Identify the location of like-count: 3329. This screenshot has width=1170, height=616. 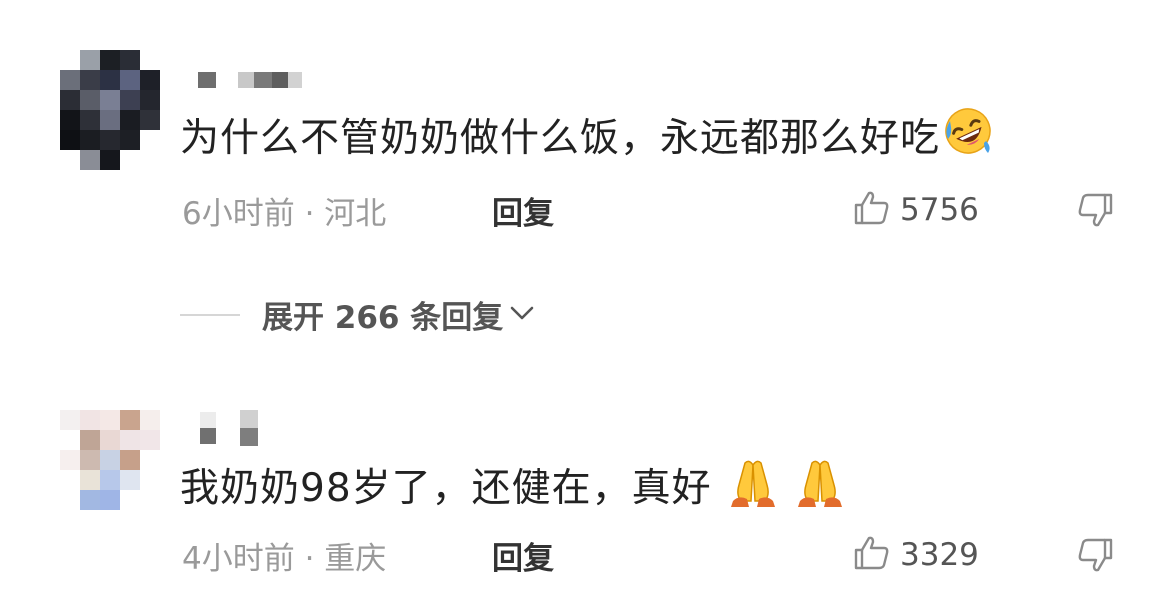
(939, 555).